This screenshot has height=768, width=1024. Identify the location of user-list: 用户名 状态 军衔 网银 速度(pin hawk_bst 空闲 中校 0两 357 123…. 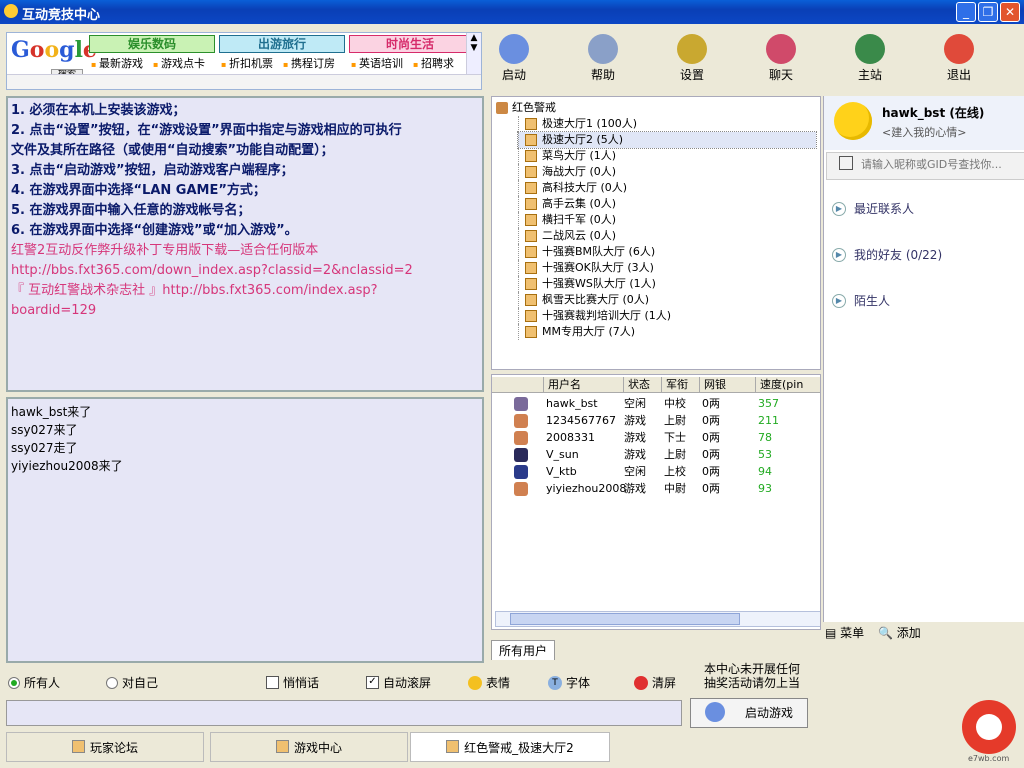
(656, 502).